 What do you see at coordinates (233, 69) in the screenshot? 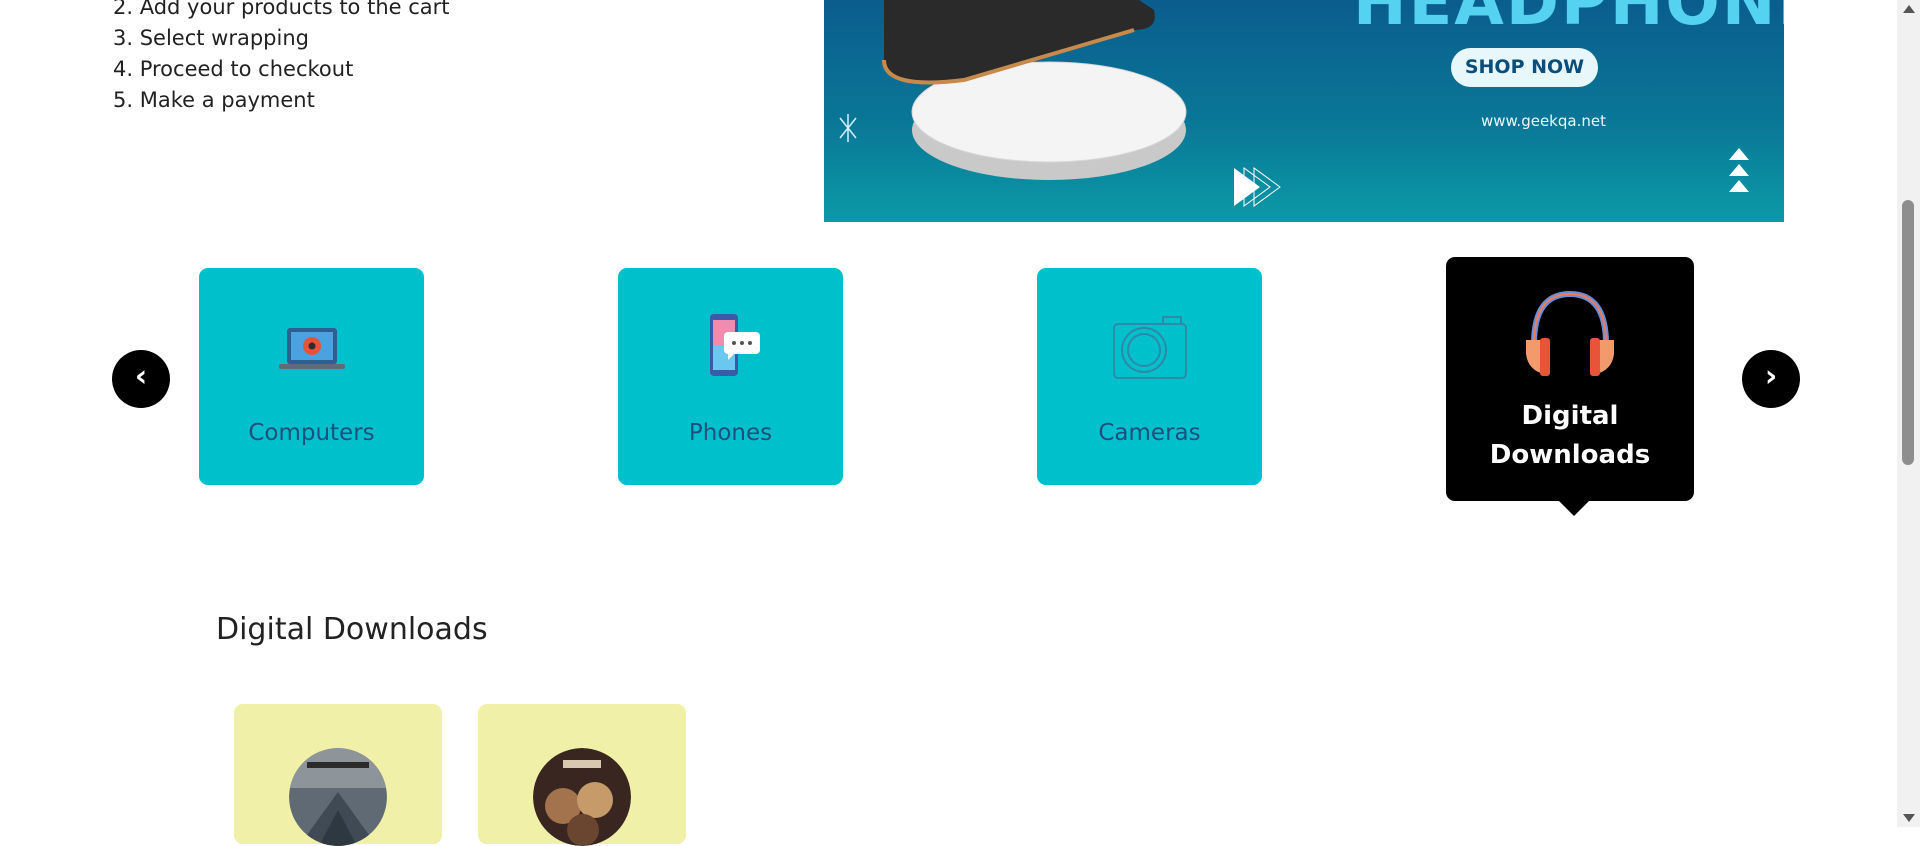
I see `step-item: 4. Proceed to checkout` at bounding box center [233, 69].